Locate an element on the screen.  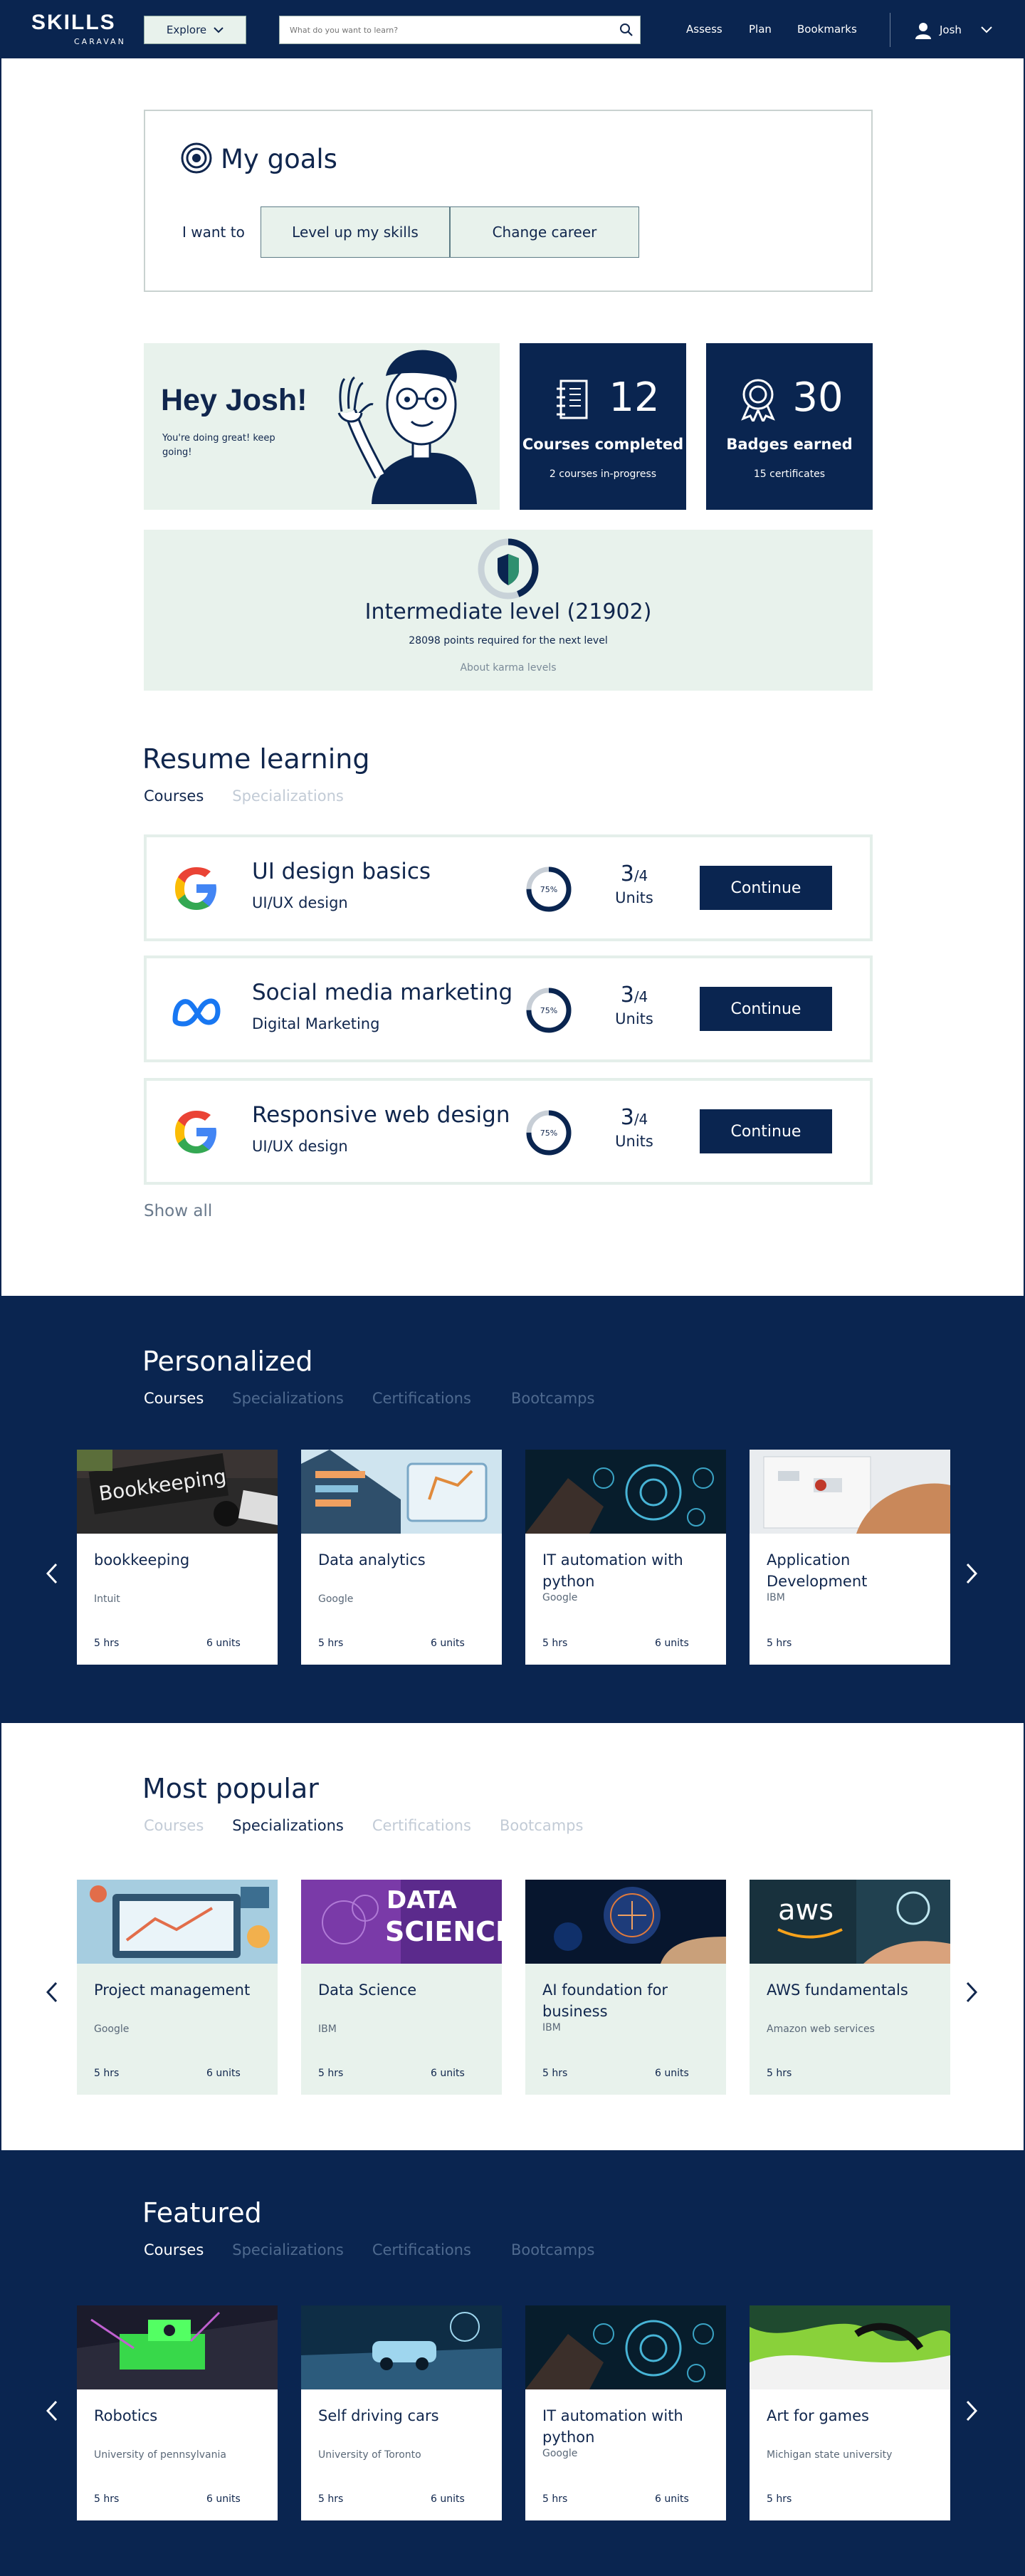
course-card: Data analytics Google 5 hrs 6 units is located at coordinates (401, 1557).